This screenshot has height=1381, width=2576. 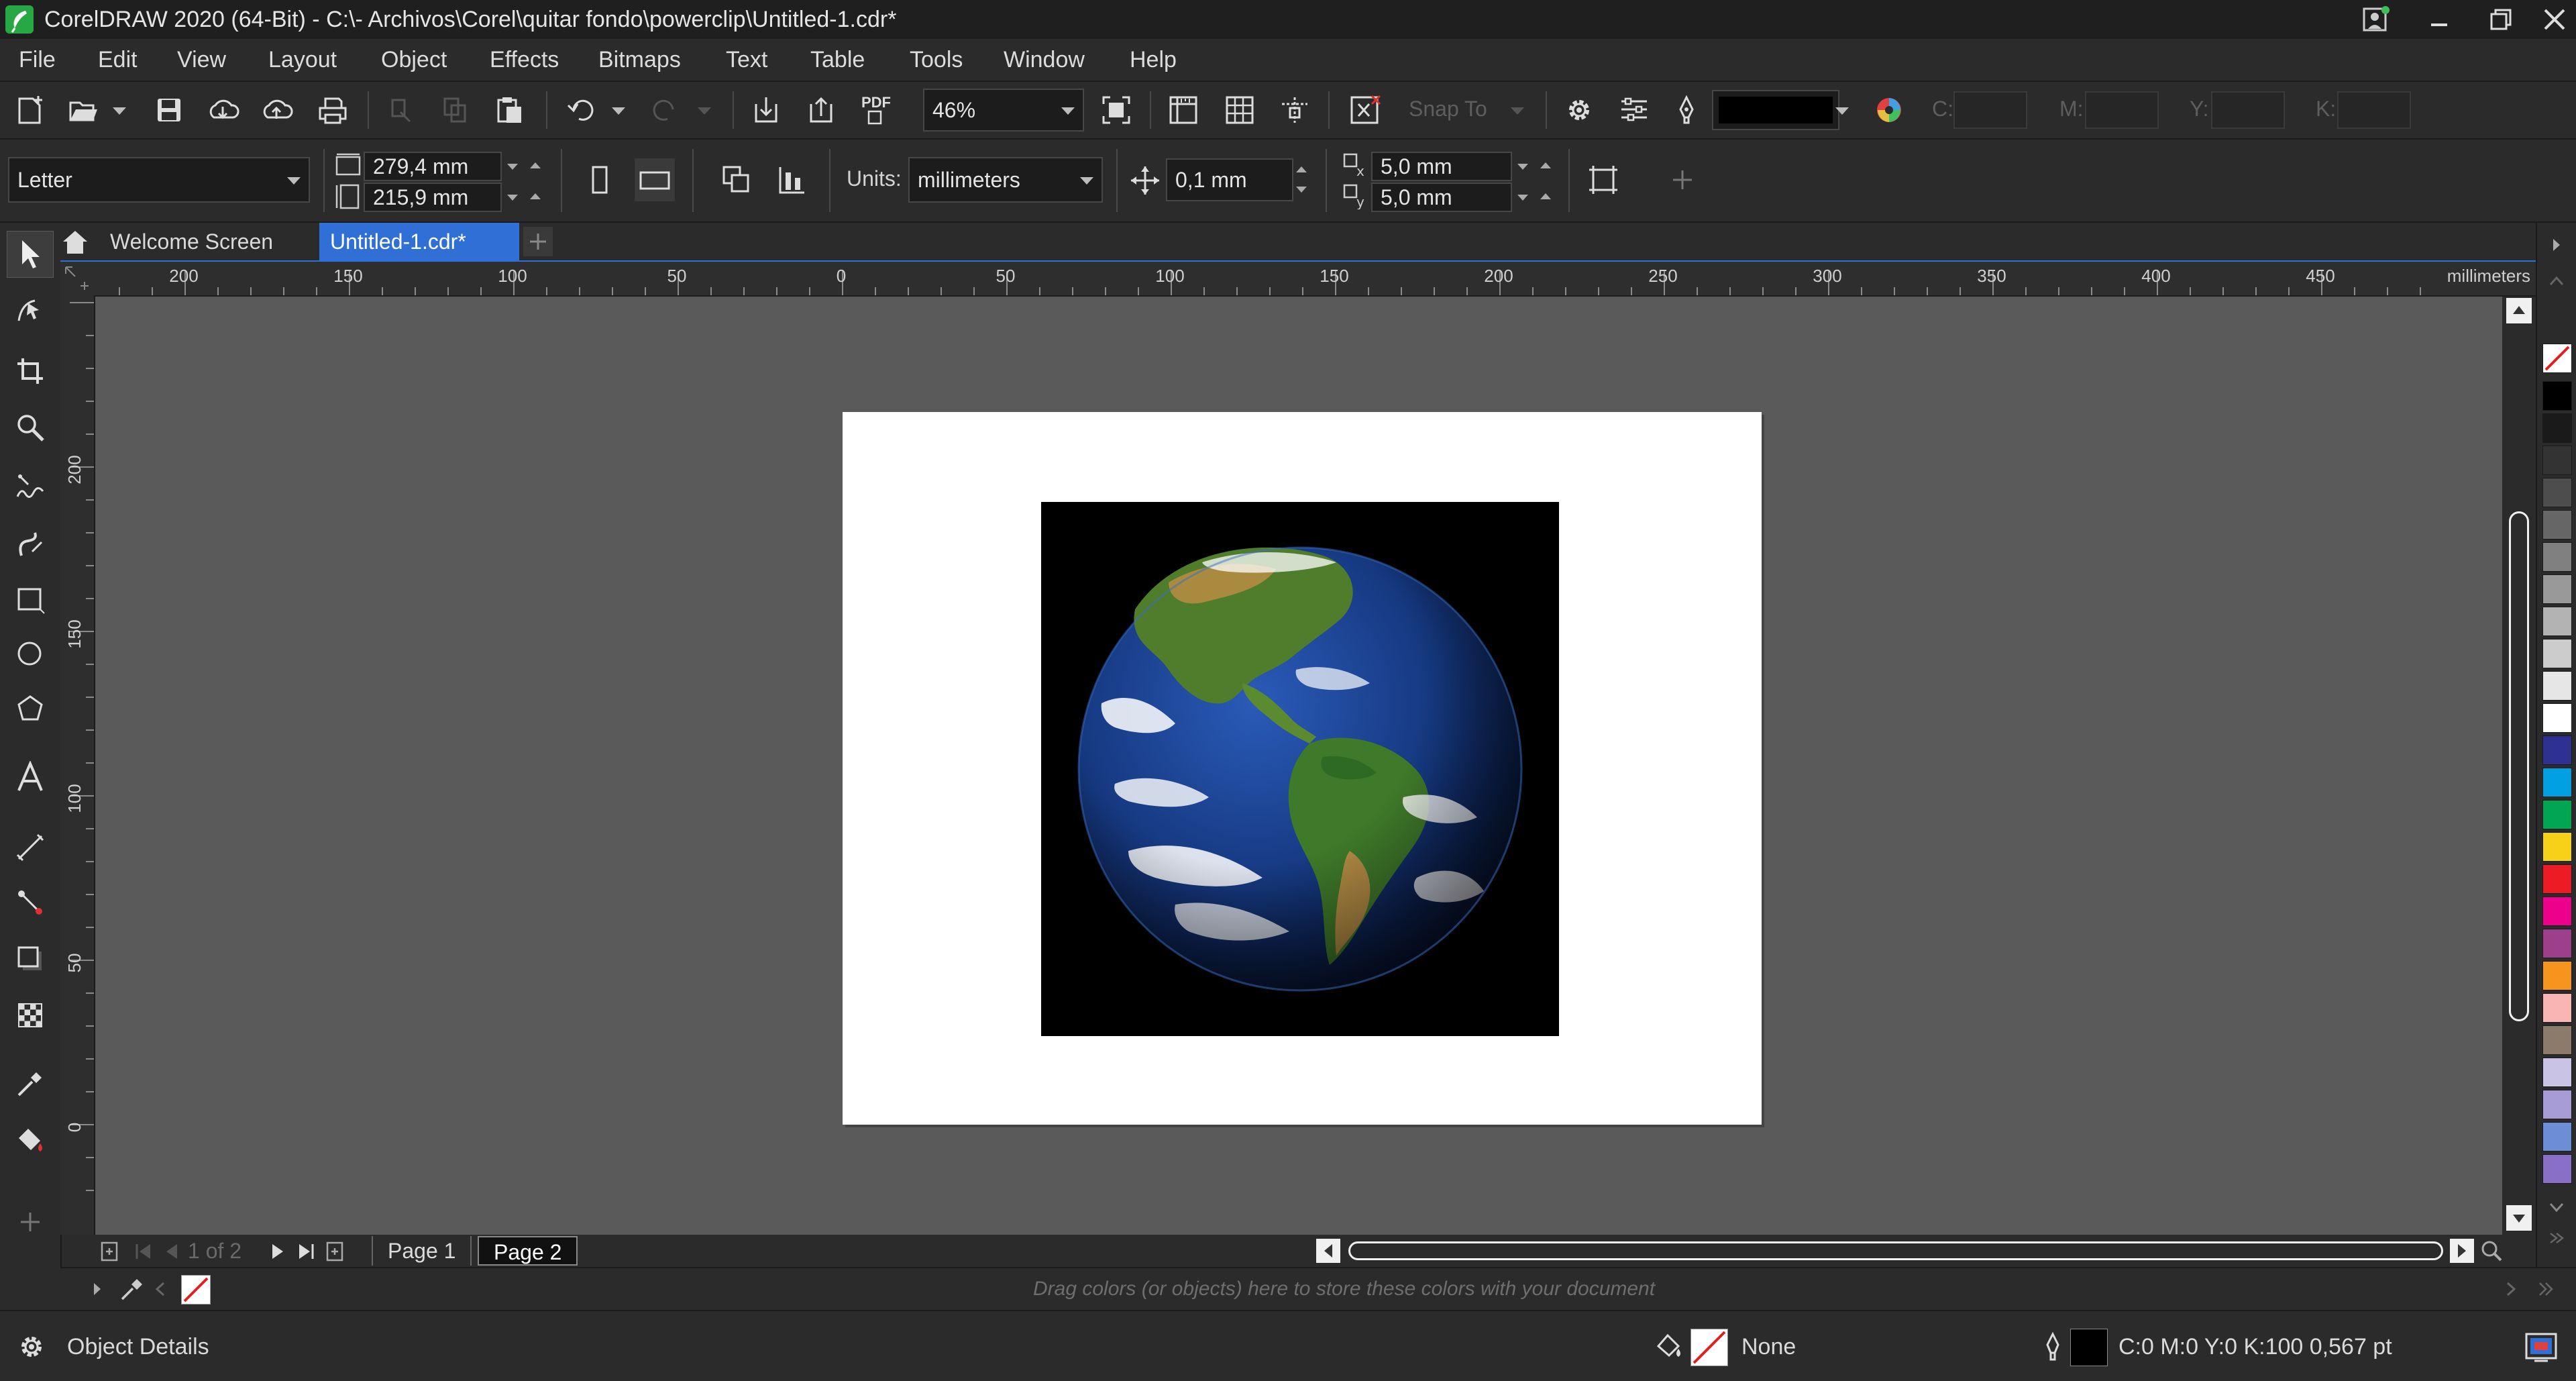 What do you see at coordinates (422, 1251) in the screenshot?
I see `page-tab-page-1: Page 1` at bounding box center [422, 1251].